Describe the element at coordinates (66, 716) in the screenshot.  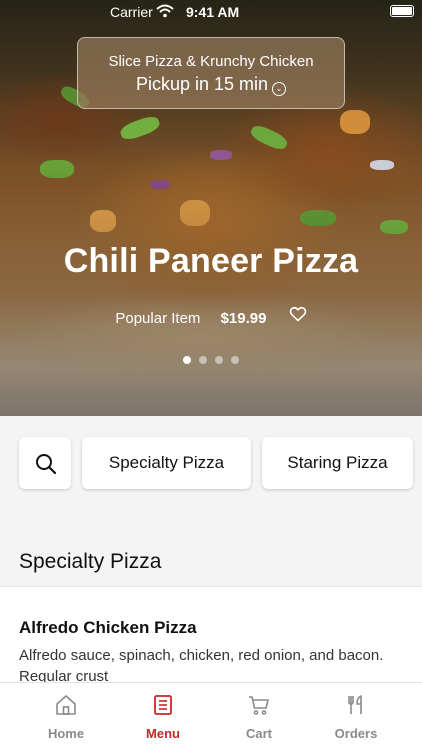
I see `tab-home: Home` at that location.